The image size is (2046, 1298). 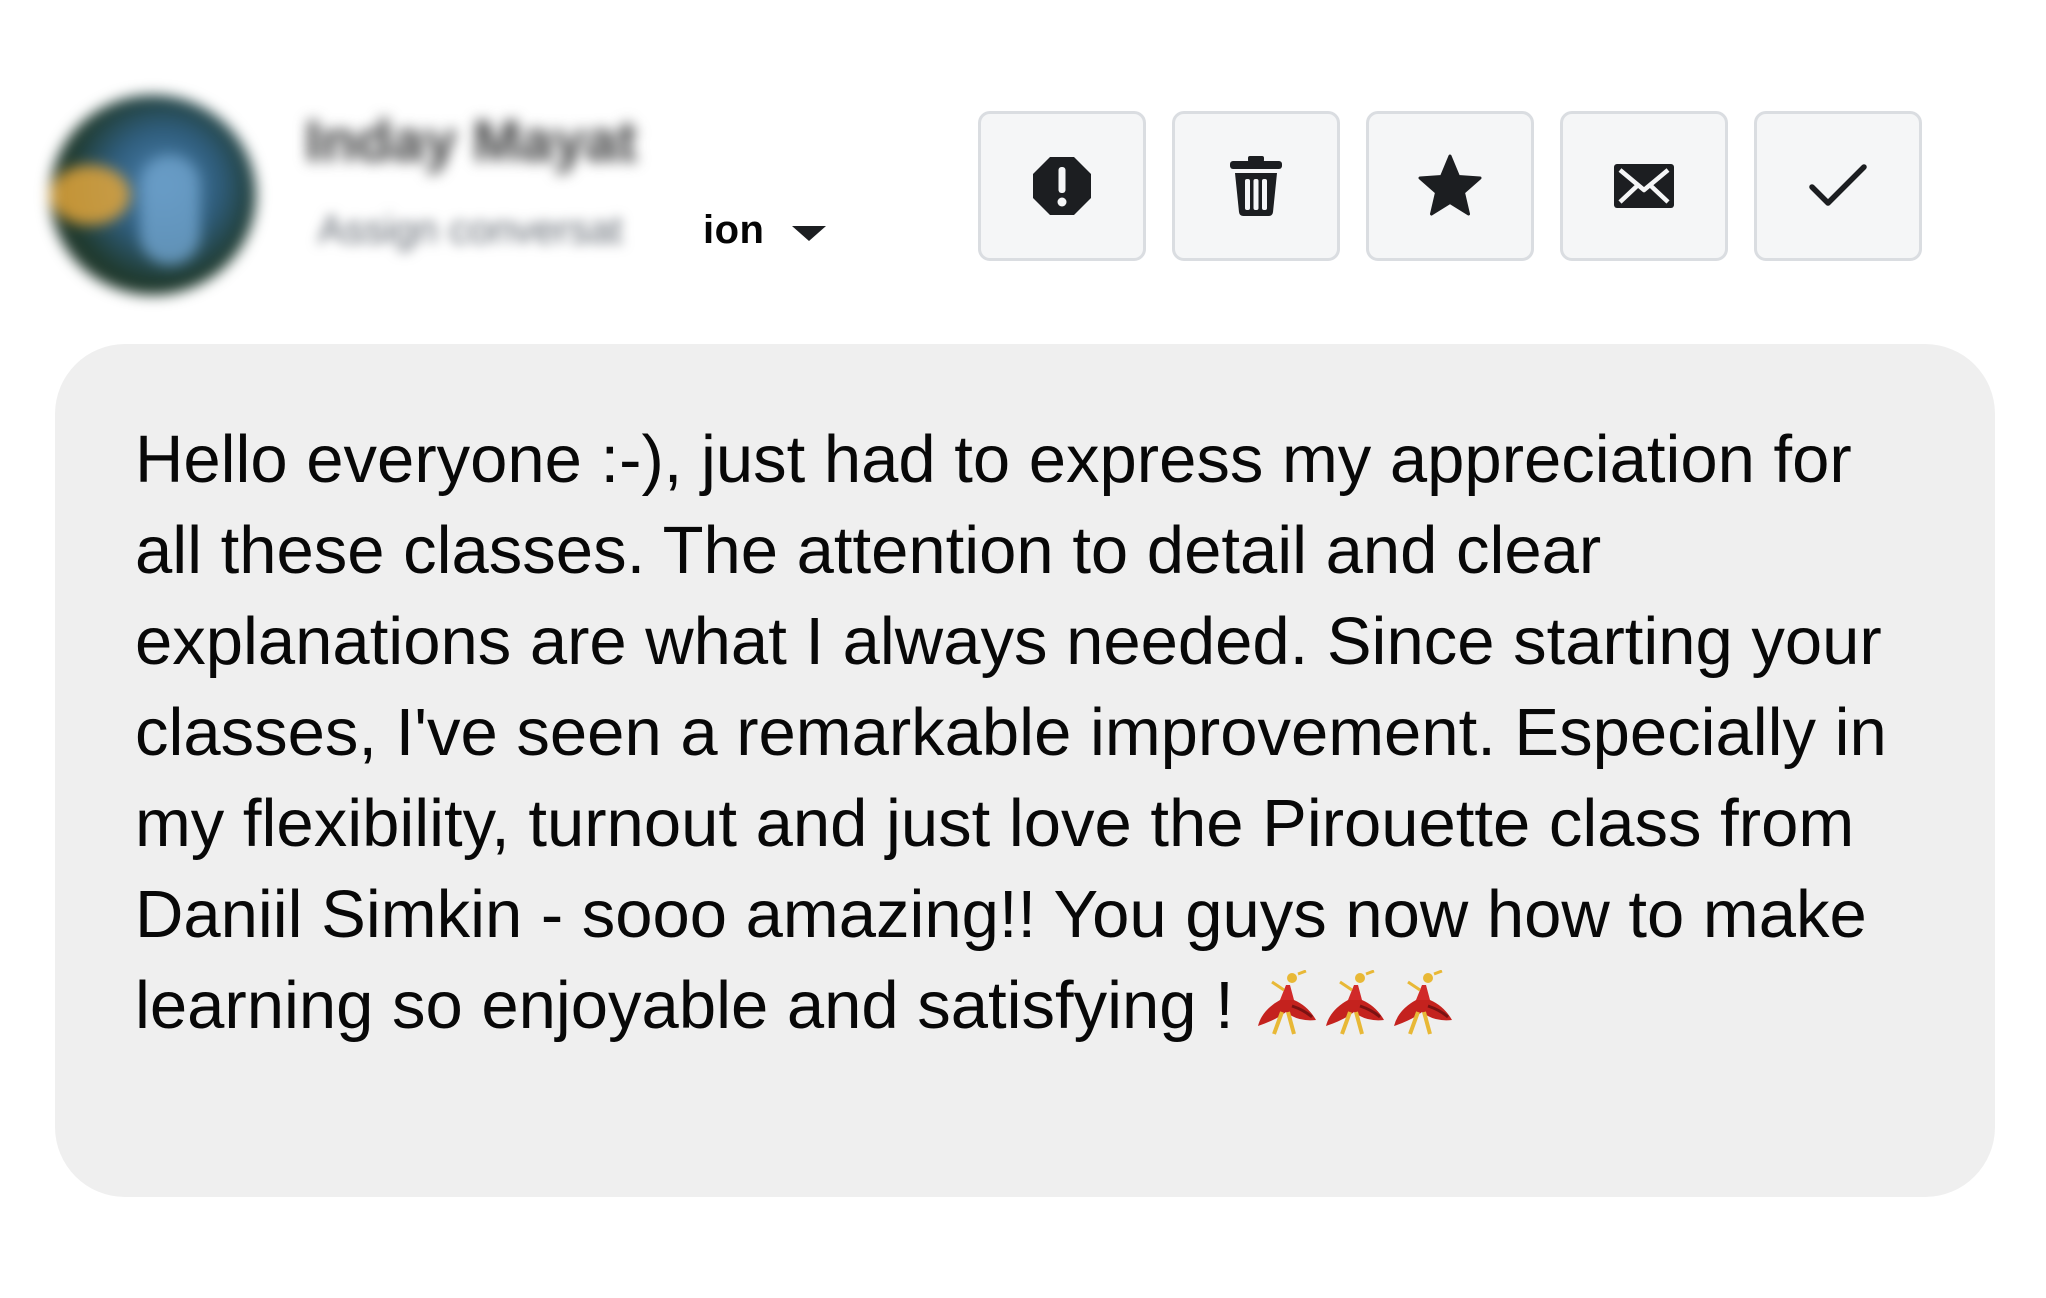 I want to click on delete-button, so click(x=1256, y=186).